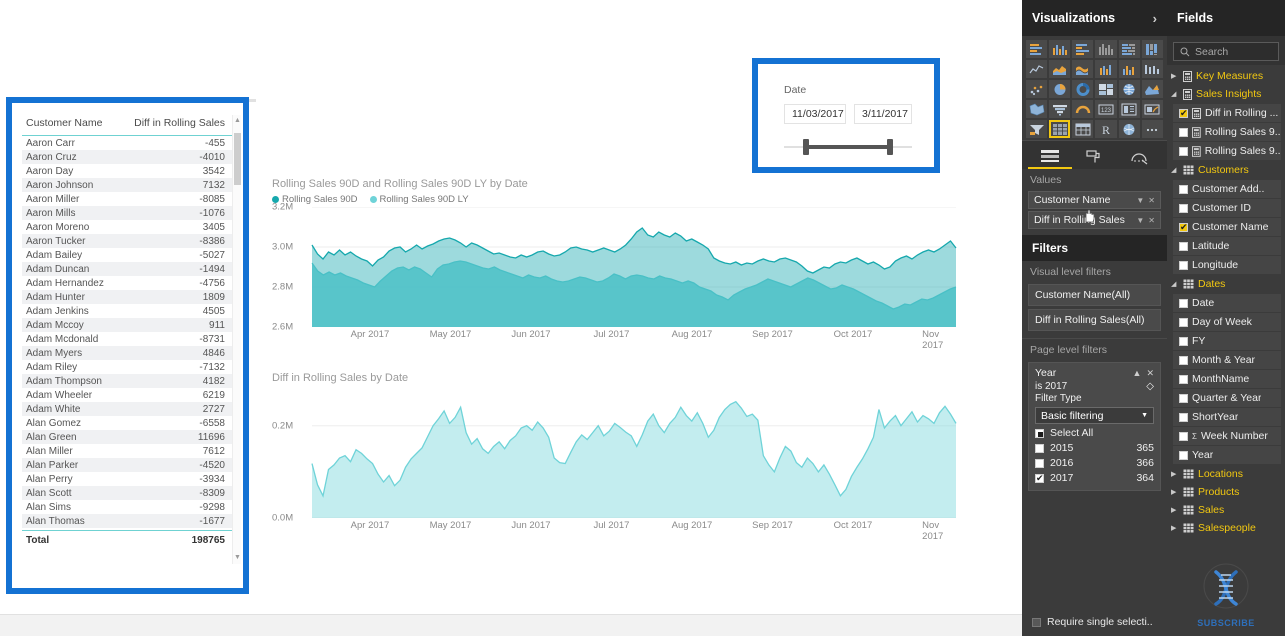  Describe the element at coordinates (129, 325) in the screenshot. I see `table-row: Adam Mccoy 911` at that location.